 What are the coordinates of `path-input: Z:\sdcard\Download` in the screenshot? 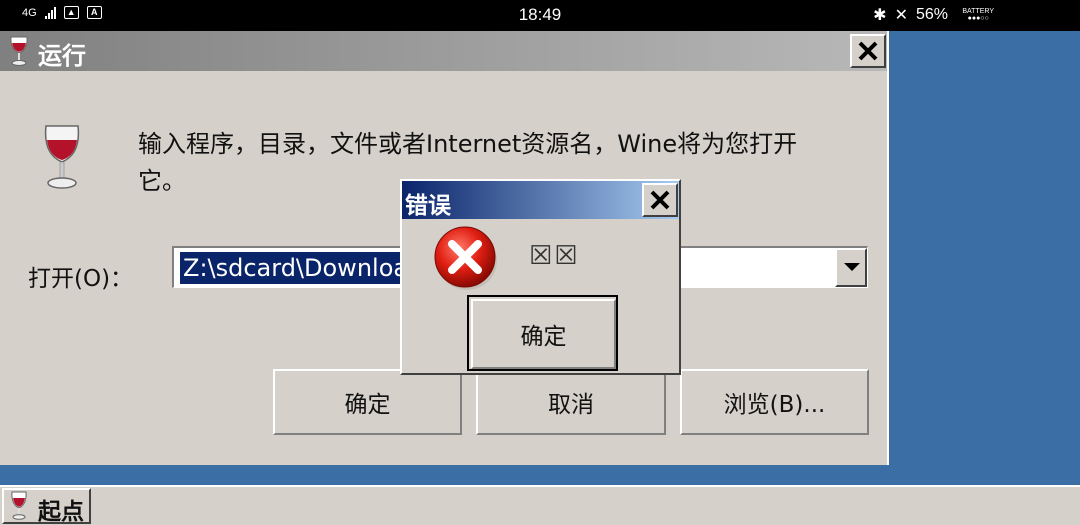 It's located at (291, 268).